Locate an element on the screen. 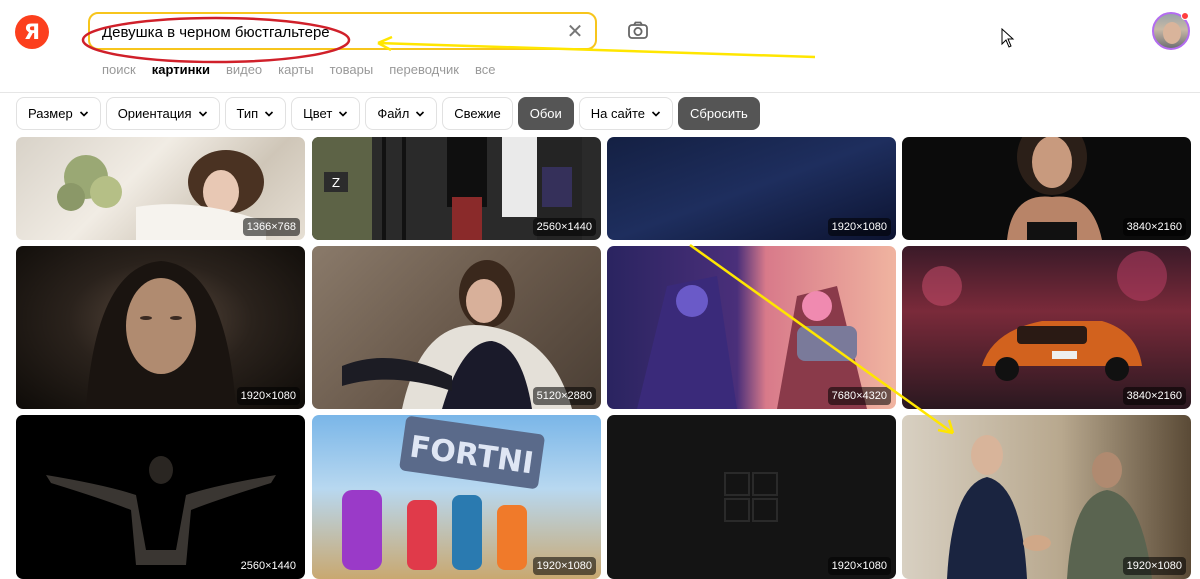  tab-translator: переводчик is located at coordinates (424, 69).